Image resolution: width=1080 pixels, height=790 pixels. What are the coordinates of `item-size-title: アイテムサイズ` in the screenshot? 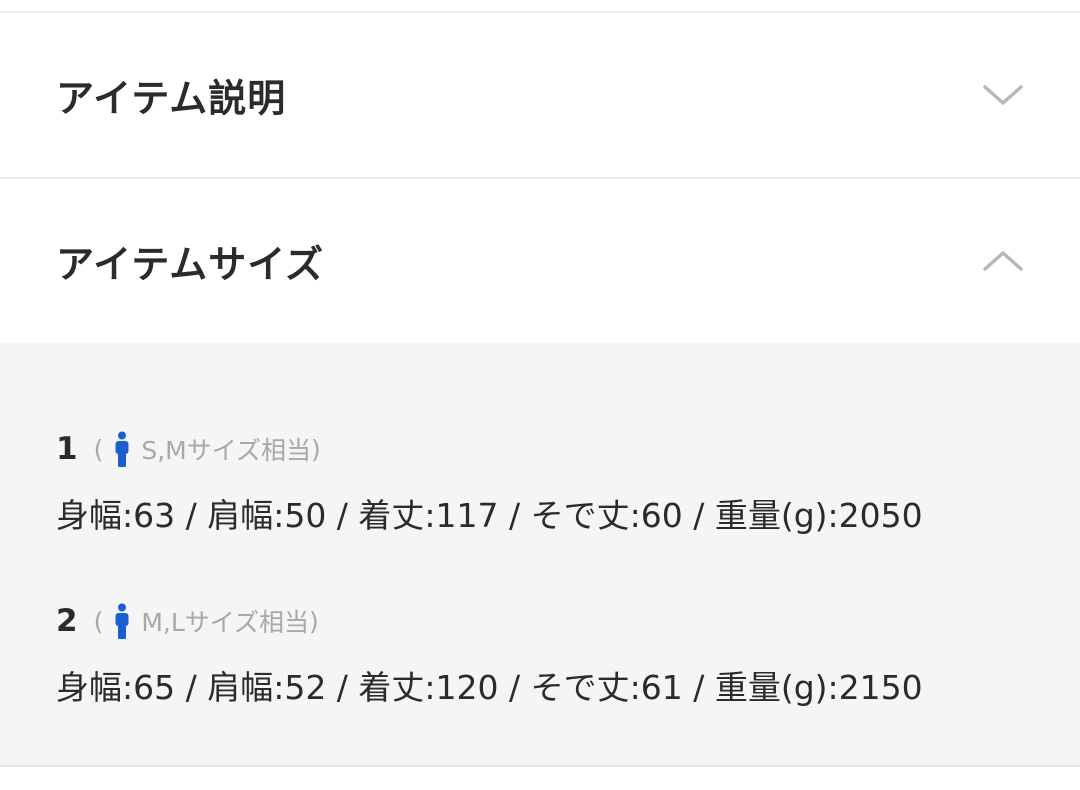 It's located at (190, 264).